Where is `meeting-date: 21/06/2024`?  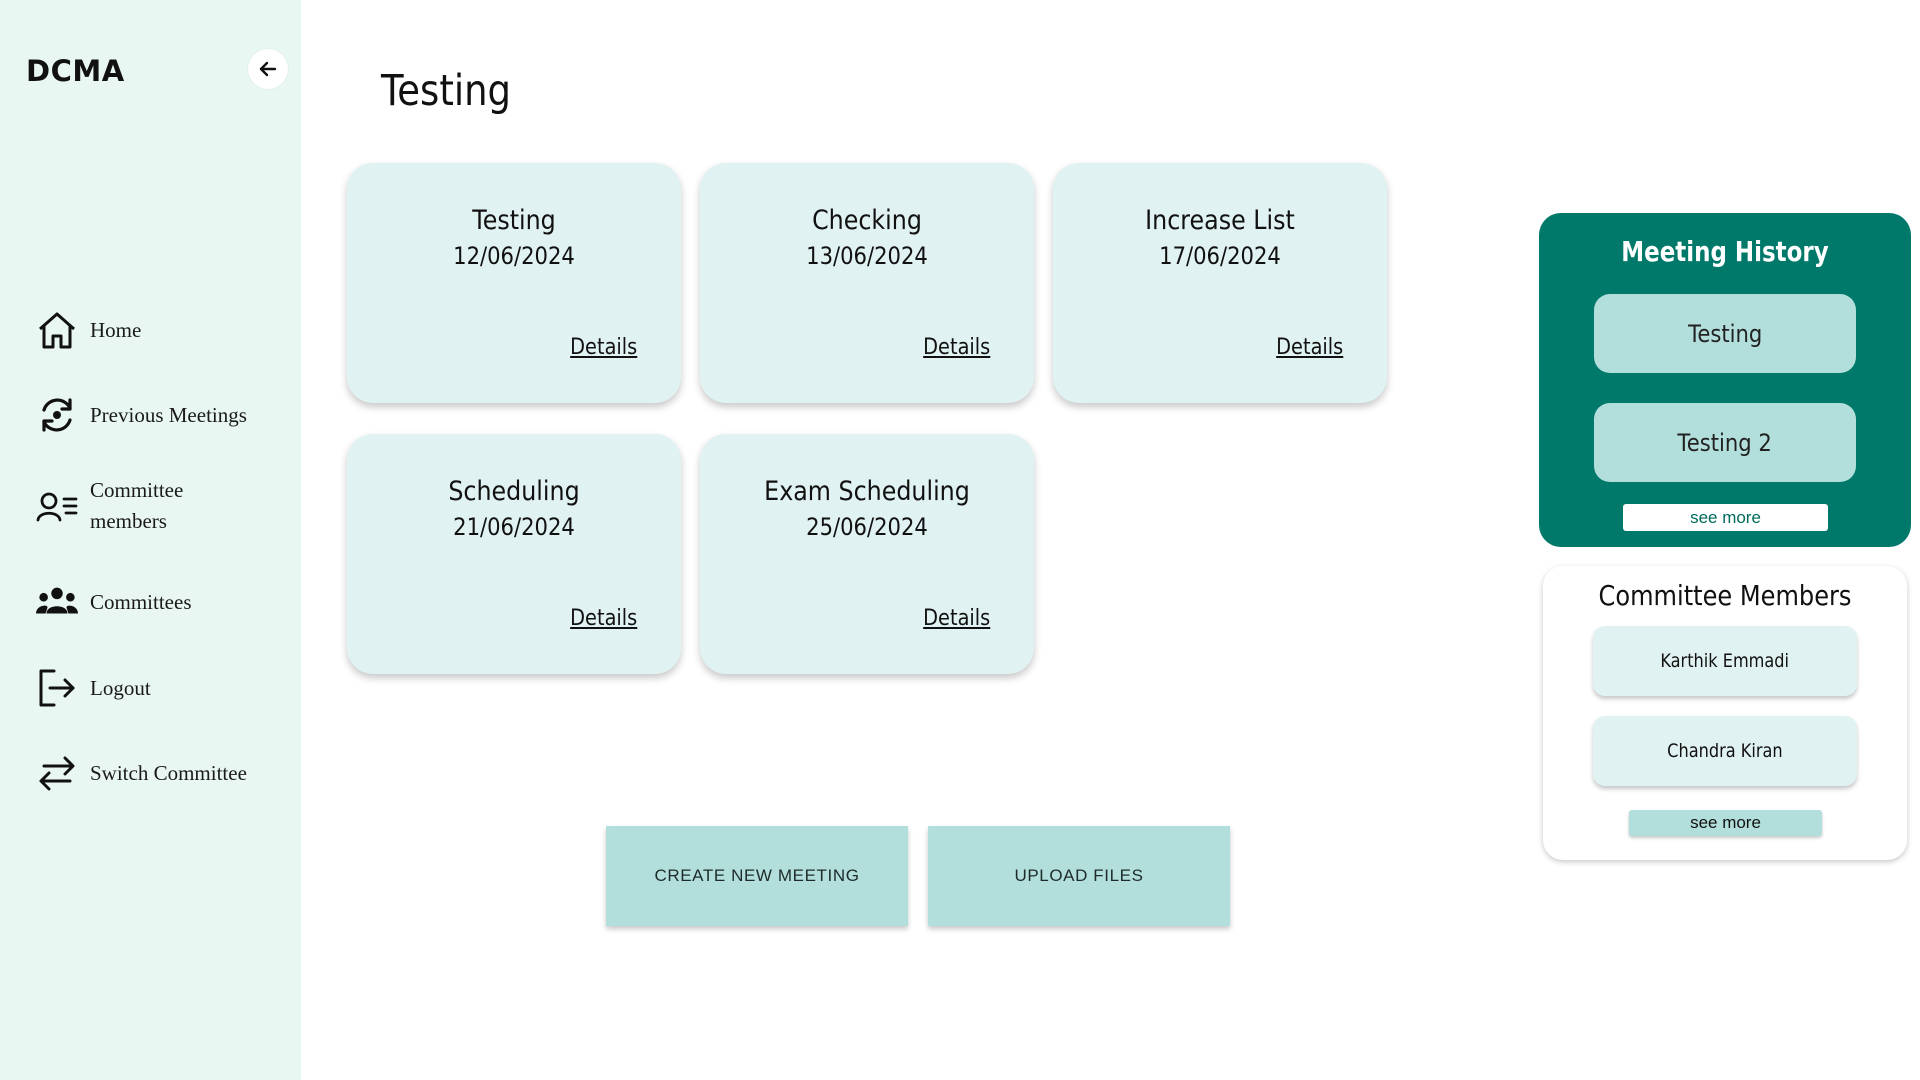 meeting-date: 21/06/2024 is located at coordinates (514, 527).